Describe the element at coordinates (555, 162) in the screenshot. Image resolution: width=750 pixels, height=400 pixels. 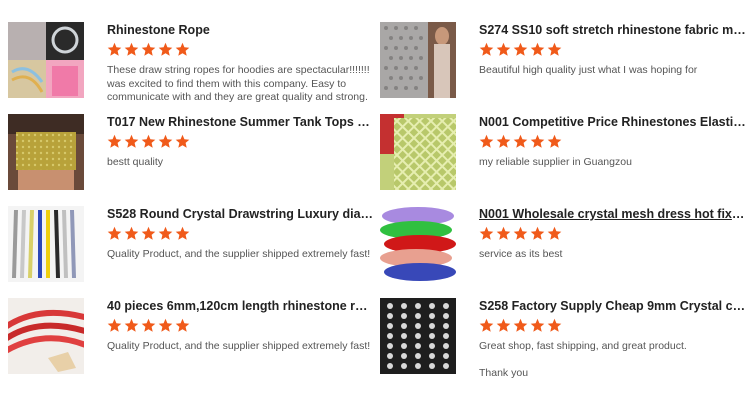
I see `review-comment: my reliable supplier in Guangzou` at that location.